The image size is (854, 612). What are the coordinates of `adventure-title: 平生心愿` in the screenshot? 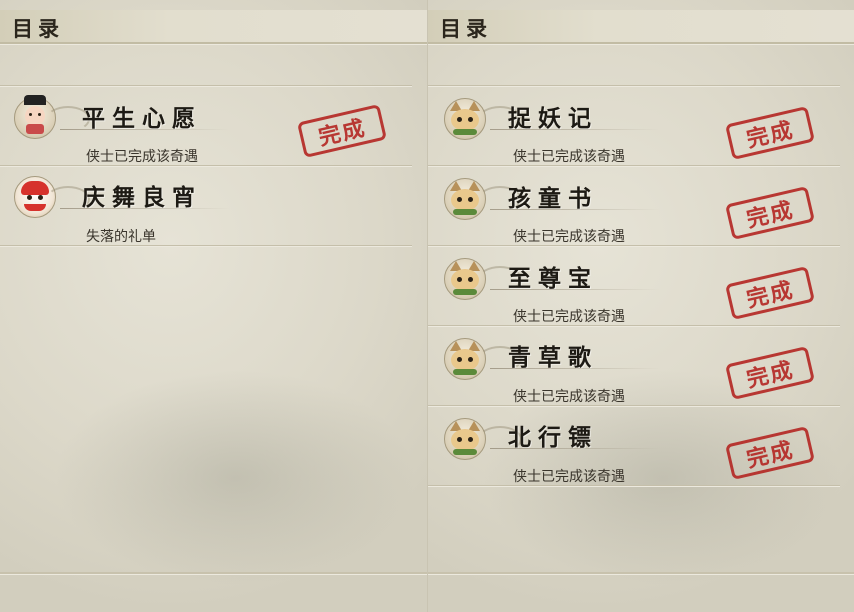 It's located at (142, 118).